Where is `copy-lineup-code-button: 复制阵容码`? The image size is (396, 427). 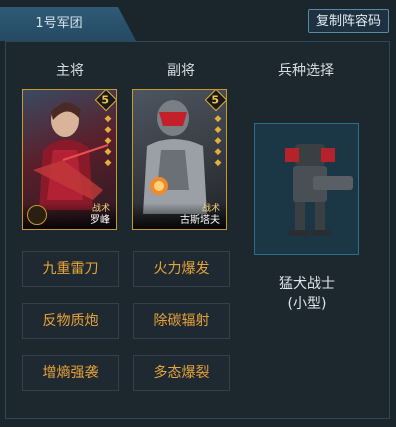
copy-lineup-code-button: 复制阵容码 is located at coordinates (348, 21).